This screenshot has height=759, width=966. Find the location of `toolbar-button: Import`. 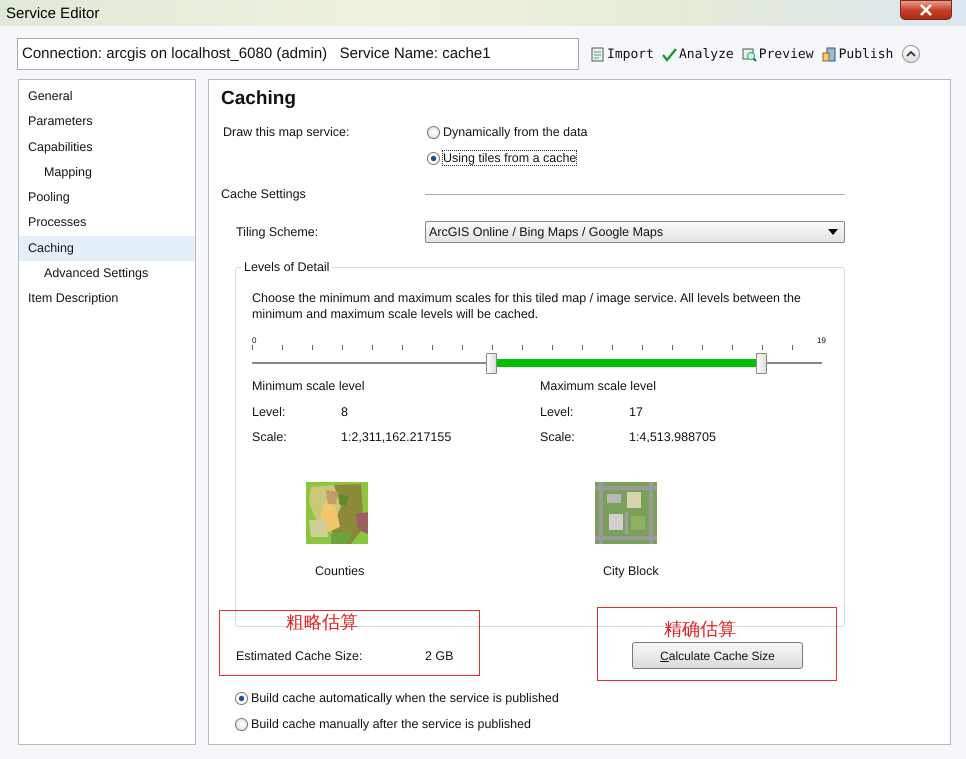

toolbar-button: Import is located at coordinates (622, 54).